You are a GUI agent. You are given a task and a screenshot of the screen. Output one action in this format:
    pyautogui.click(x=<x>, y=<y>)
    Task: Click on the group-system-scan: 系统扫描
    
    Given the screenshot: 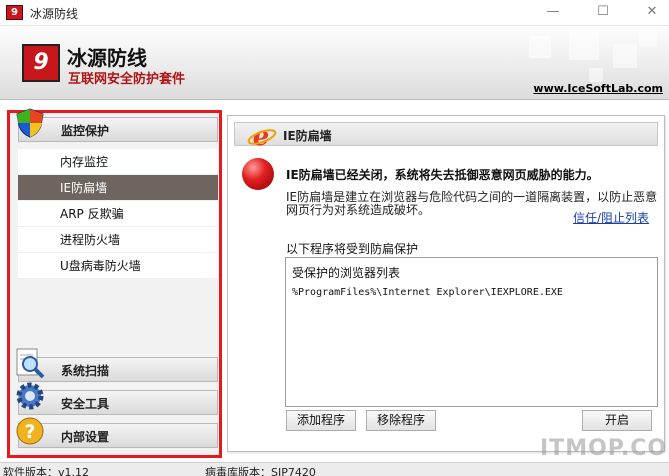 What is the action you would take?
    pyautogui.click(x=118, y=369)
    